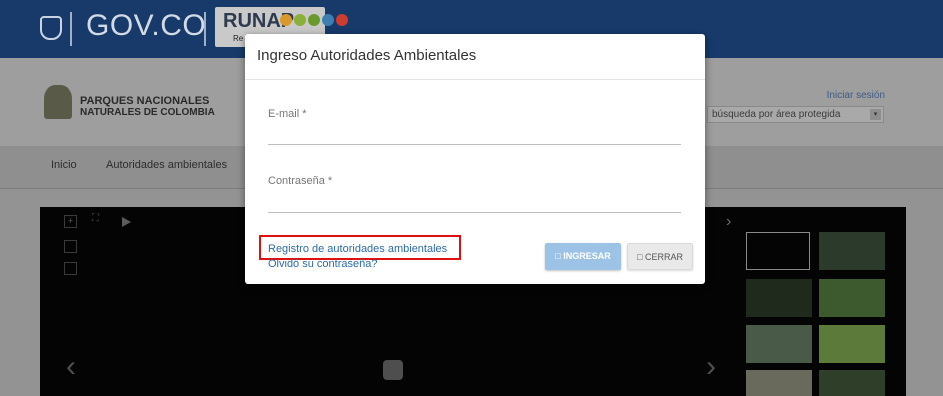  Describe the element at coordinates (357, 249) in the screenshot. I see `register-authorities-link: Registro de autoridades ambientales` at that location.